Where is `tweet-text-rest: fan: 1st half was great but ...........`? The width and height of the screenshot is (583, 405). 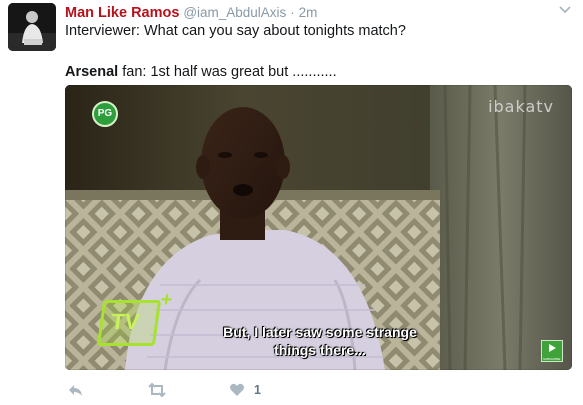
tweet-text-rest: fan: 1st half was great but ........... is located at coordinates (227, 72).